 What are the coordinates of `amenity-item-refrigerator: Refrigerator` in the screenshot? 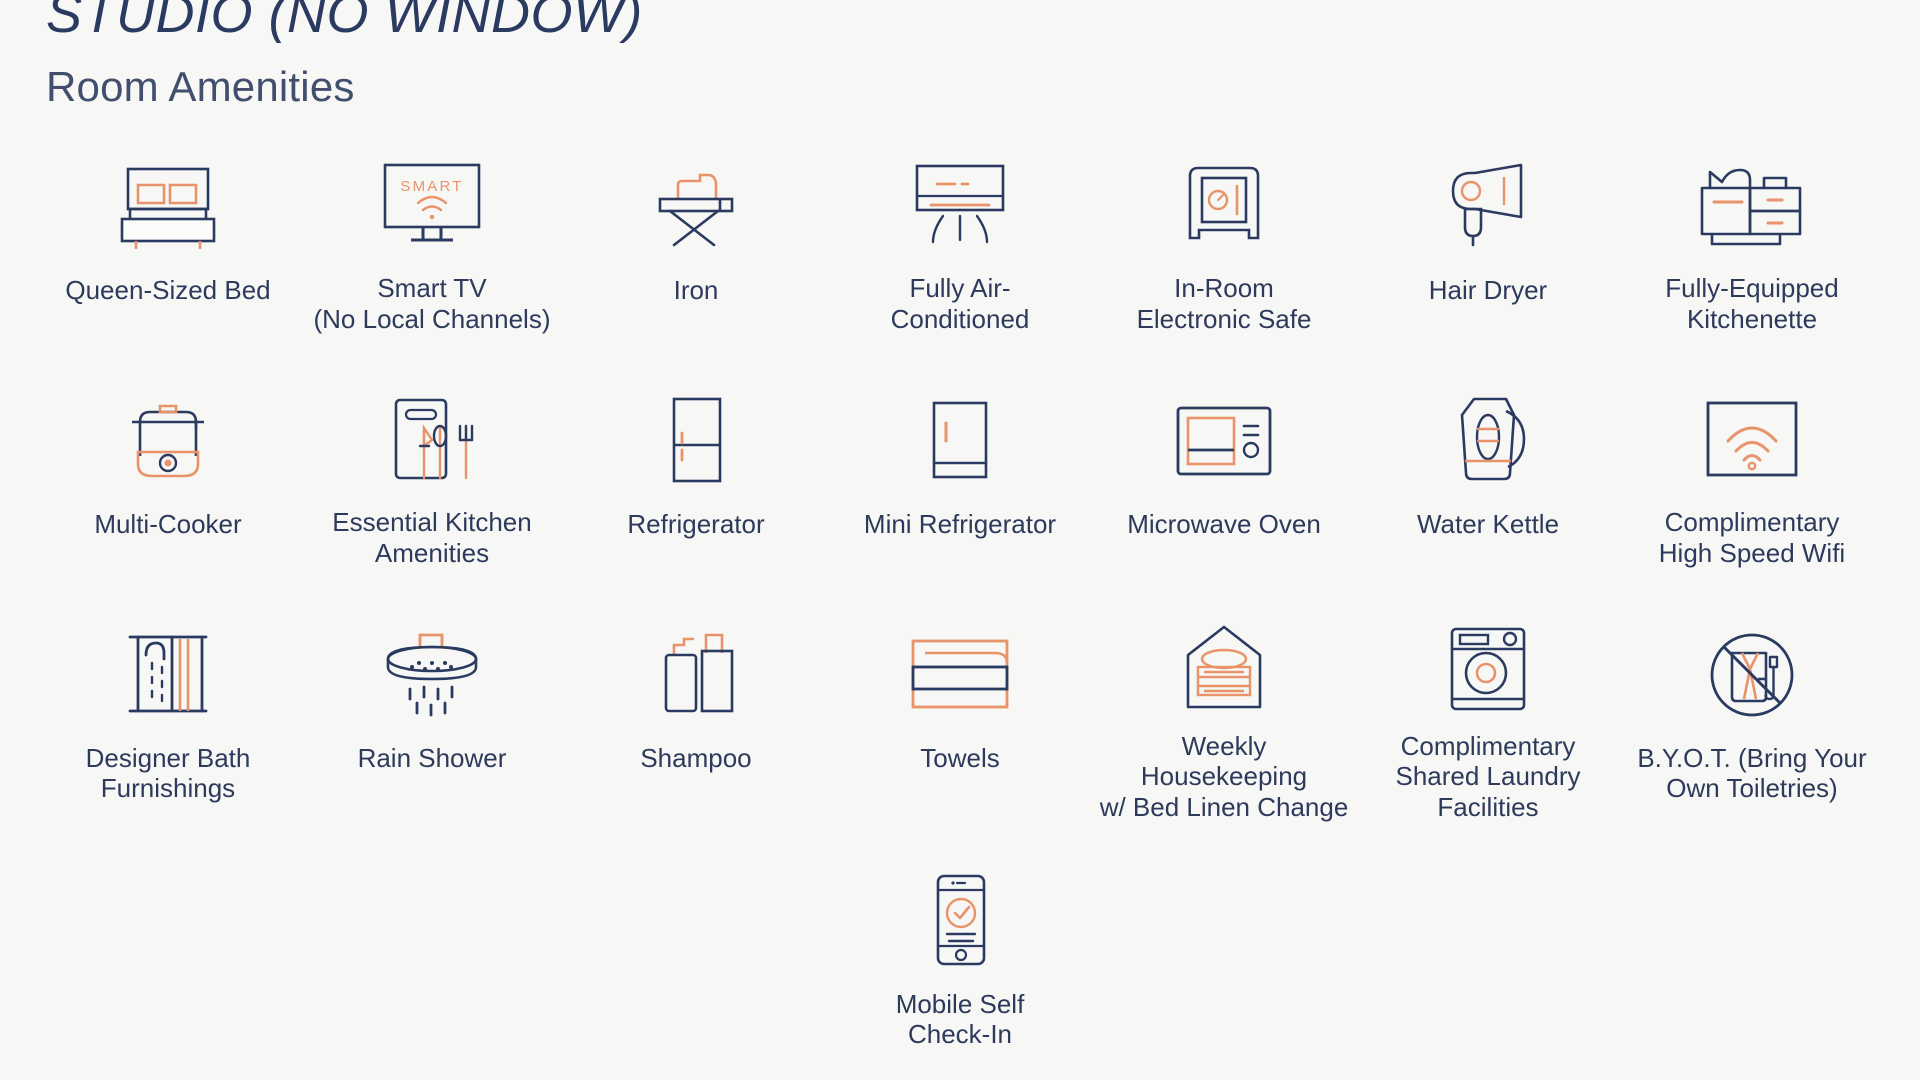 It's located at (696, 481).